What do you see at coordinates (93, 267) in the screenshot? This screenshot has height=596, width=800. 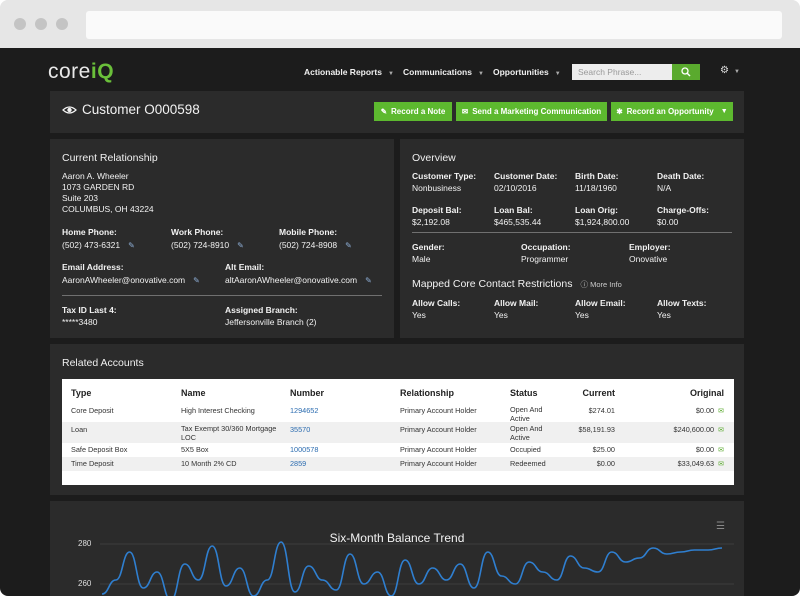 I see `email-label: Email Address:` at bounding box center [93, 267].